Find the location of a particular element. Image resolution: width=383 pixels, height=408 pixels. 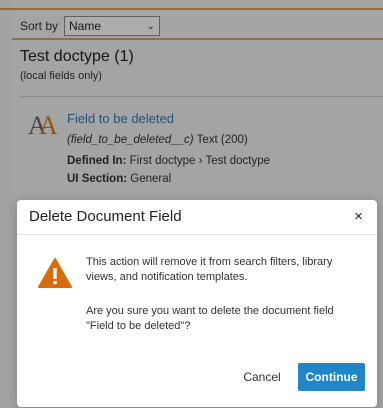

close-icon: × is located at coordinates (358, 216).